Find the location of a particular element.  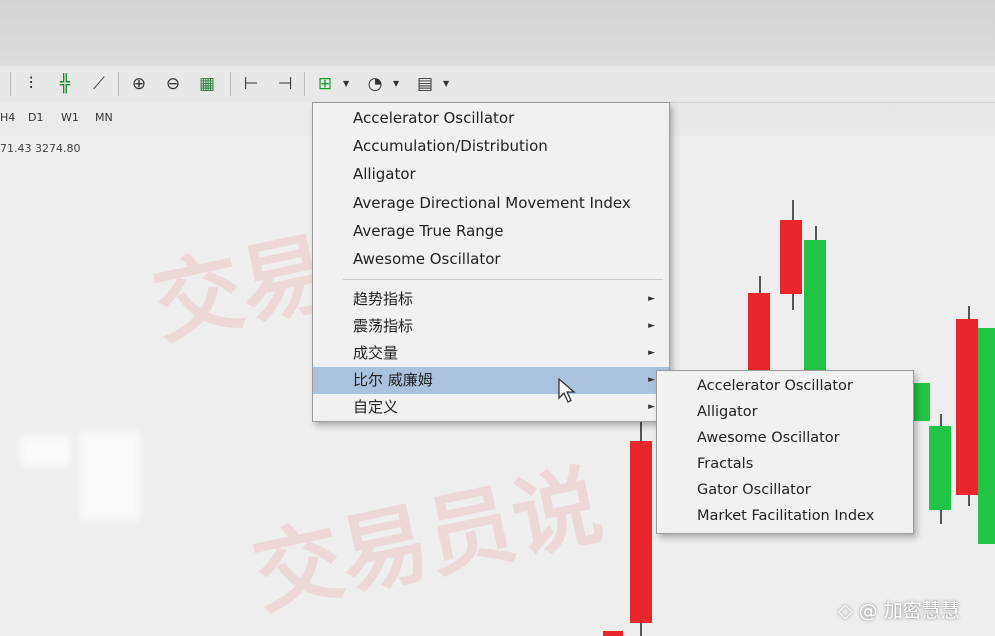

menu-item-label: Alligator is located at coordinates (384, 174).